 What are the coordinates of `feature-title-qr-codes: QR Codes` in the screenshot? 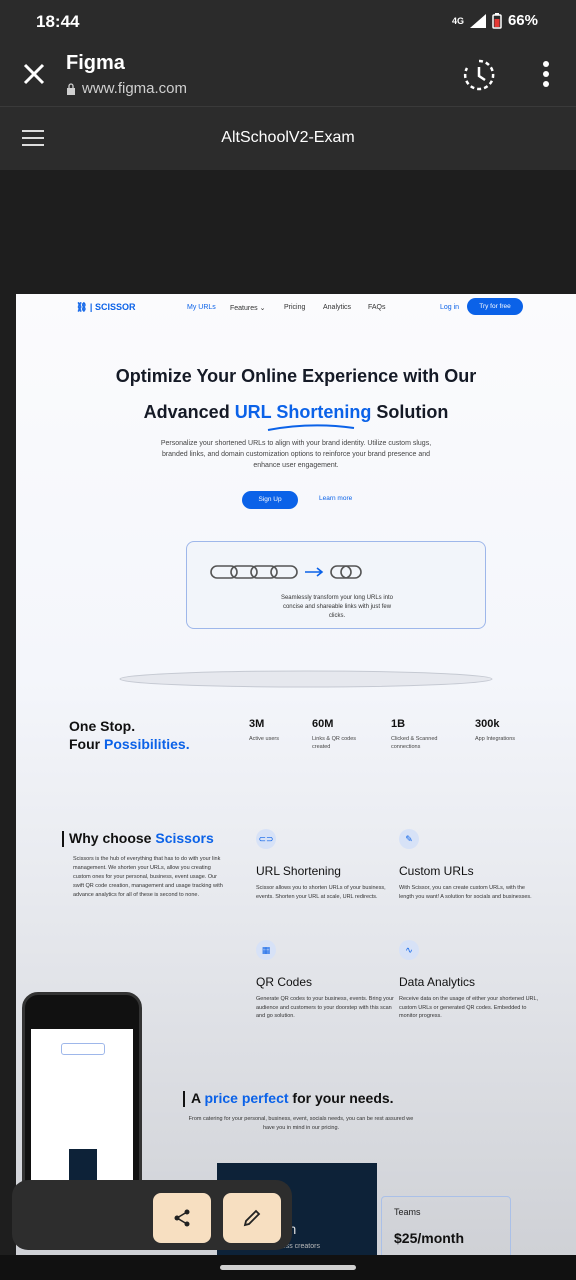 It's located at (284, 982).